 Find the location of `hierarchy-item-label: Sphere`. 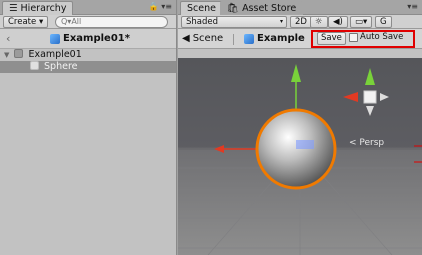

hierarchy-item-label: Sphere is located at coordinates (61, 66).